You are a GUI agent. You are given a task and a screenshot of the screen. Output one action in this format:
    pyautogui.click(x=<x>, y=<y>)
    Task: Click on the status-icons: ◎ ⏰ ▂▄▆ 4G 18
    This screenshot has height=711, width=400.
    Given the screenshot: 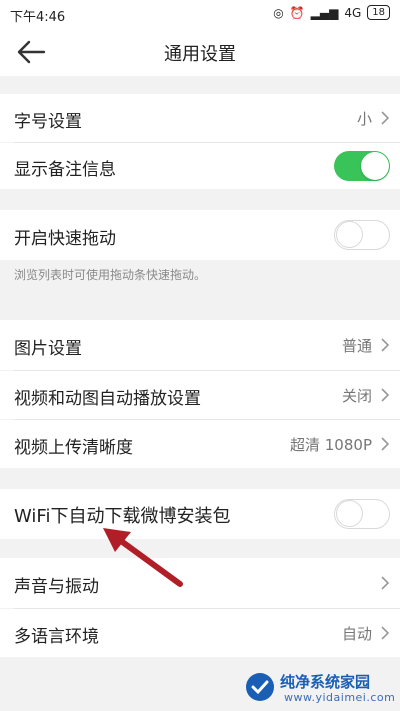 What is the action you would take?
    pyautogui.click(x=331, y=12)
    